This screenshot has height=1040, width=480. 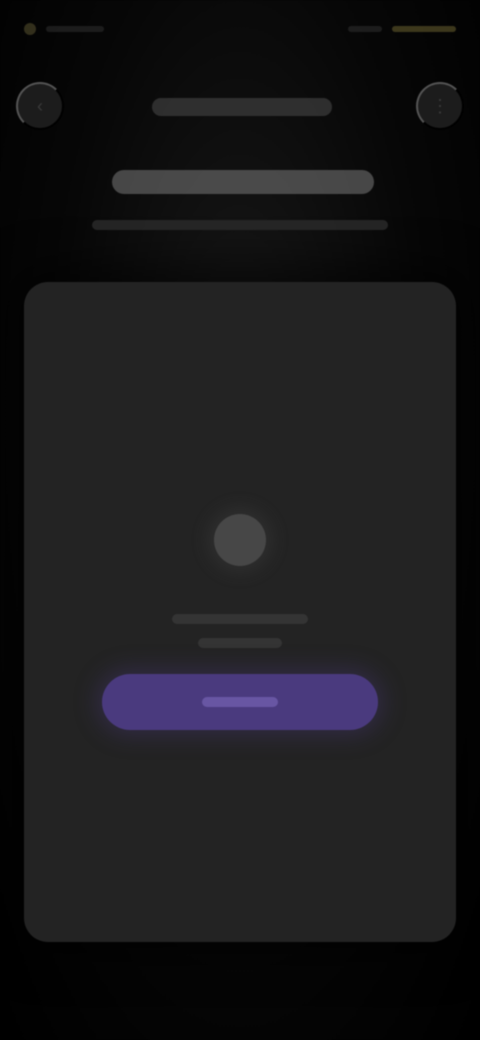 I want to click on status-bar, so click(x=240, y=29).